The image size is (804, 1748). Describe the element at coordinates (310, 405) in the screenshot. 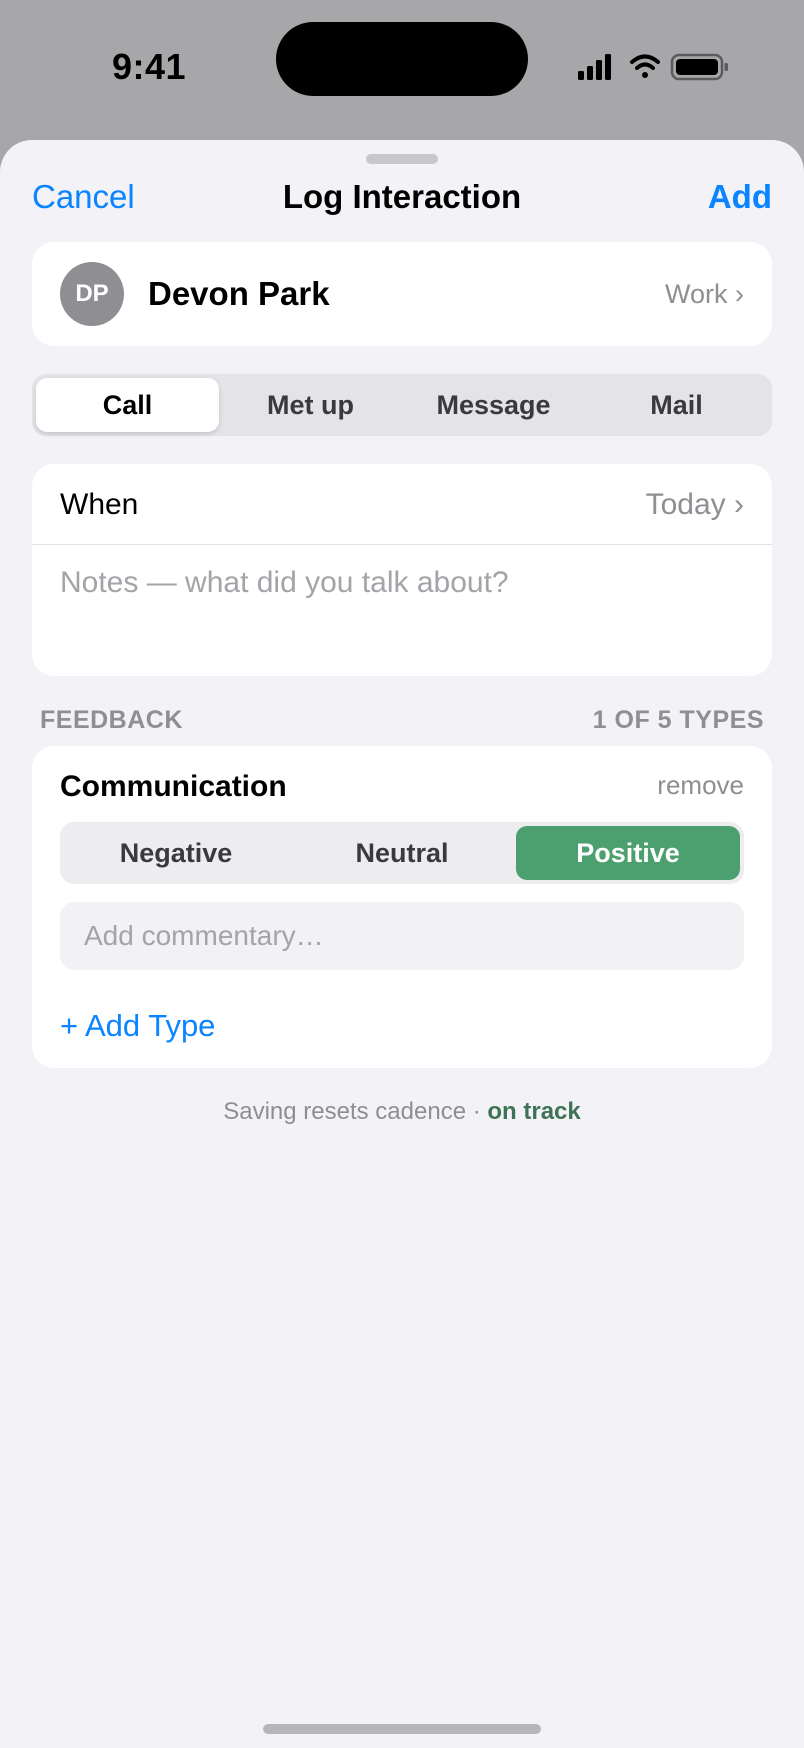

I see `segment-met-up: Met up` at that location.